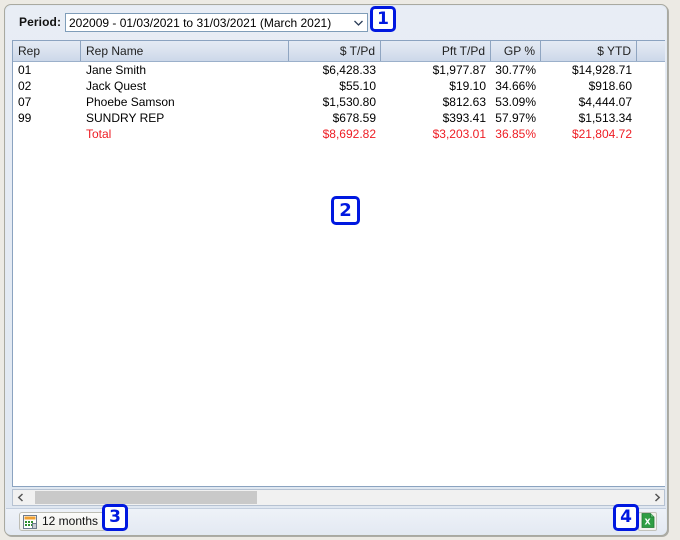 Image resolution: width=680 pixels, height=540 pixels. What do you see at coordinates (125, 118) in the screenshot?
I see `cell-rep_name: SUNDRY REP` at bounding box center [125, 118].